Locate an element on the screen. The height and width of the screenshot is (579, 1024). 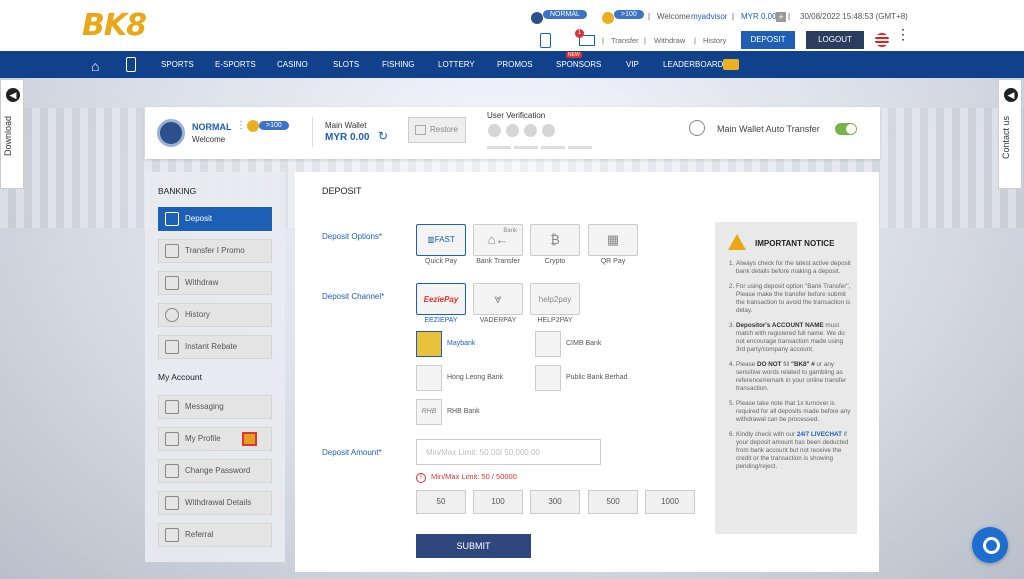
channel-label: EEZIEPAY is located at coordinates (441, 320).